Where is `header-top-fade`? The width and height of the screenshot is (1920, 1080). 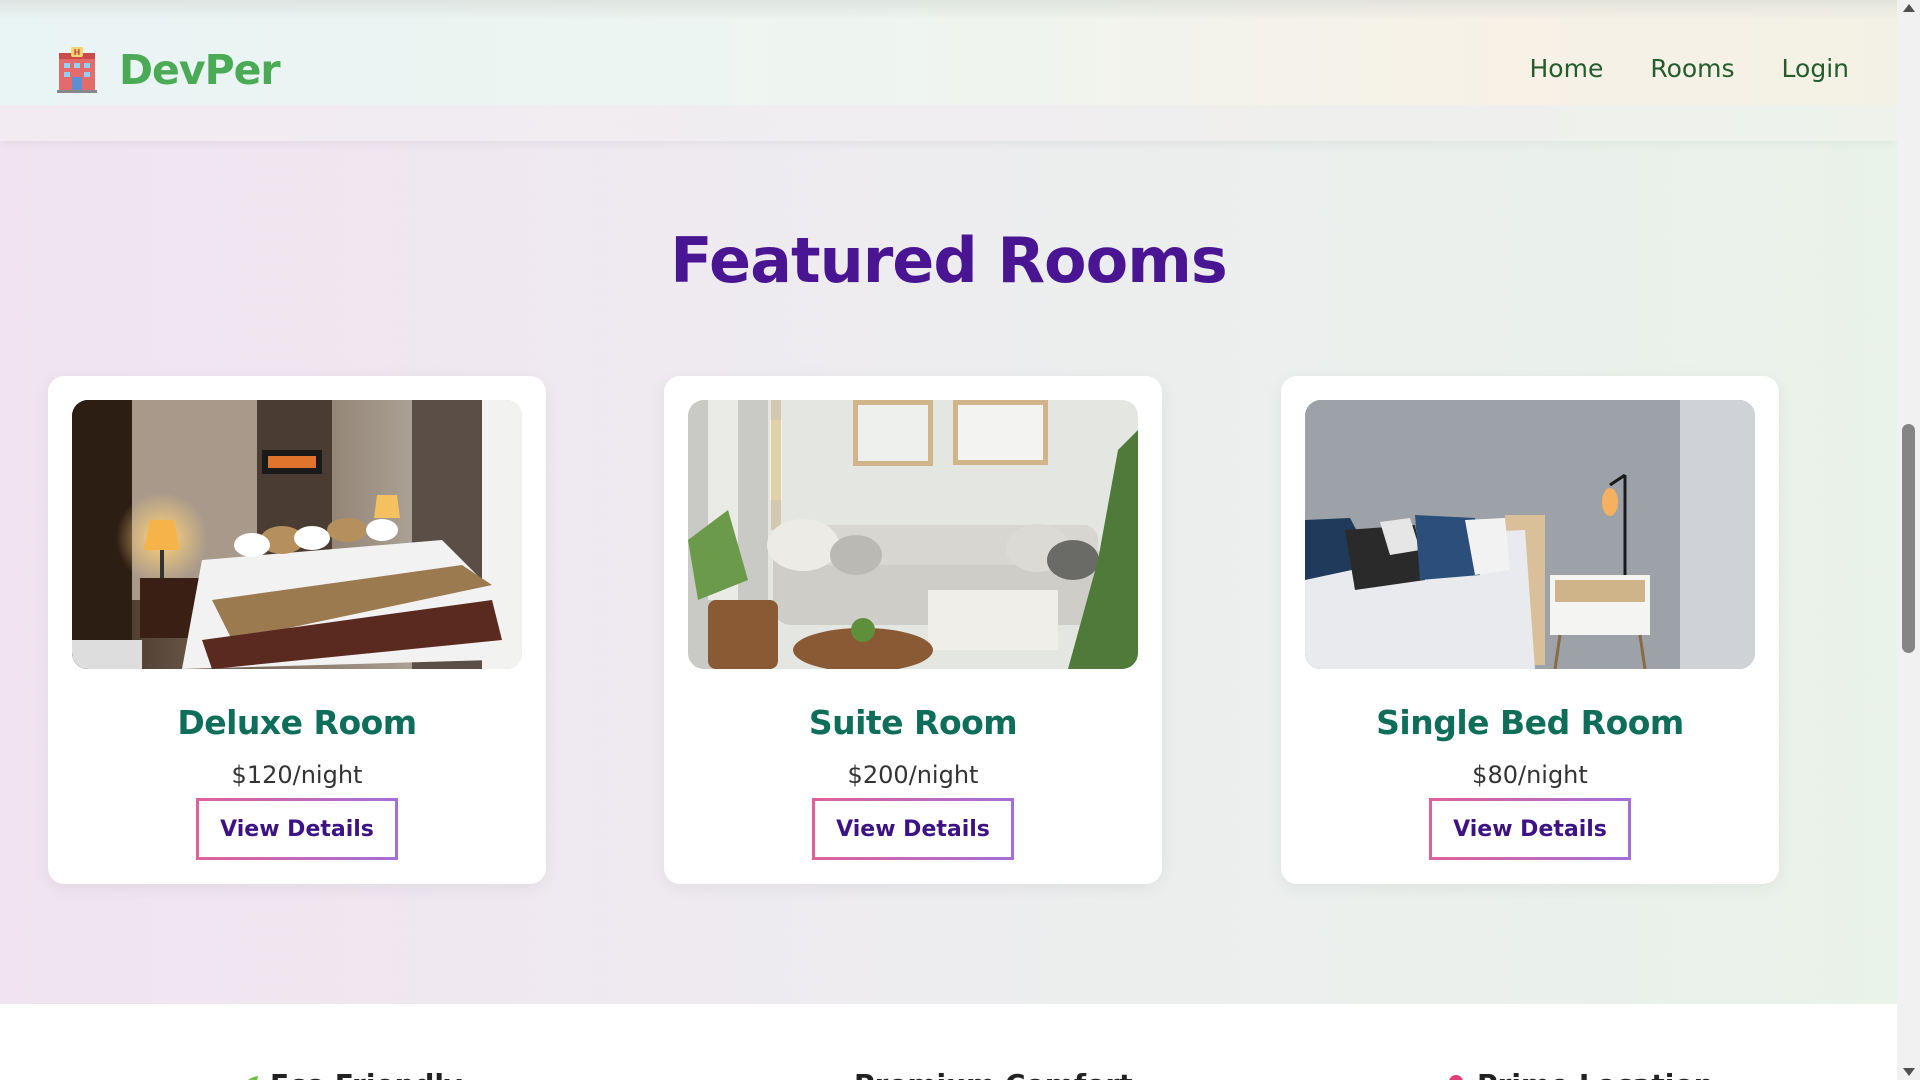
header-top-fade is located at coordinates (948, 10).